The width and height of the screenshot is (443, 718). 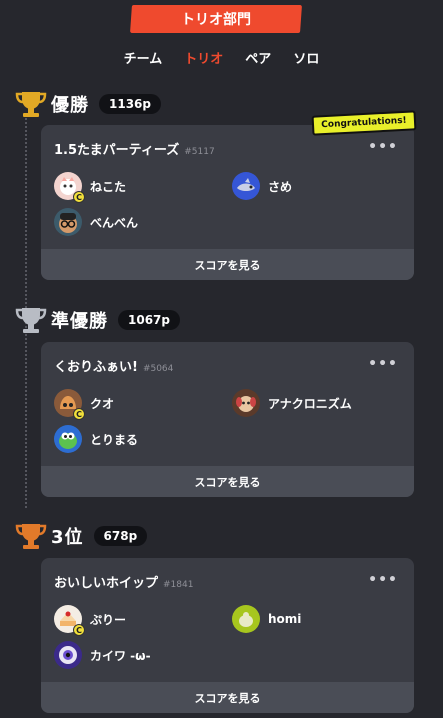 What do you see at coordinates (96, 367) in the screenshot?
I see `team-name: くおりふぁい!` at bounding box center [96, 367].